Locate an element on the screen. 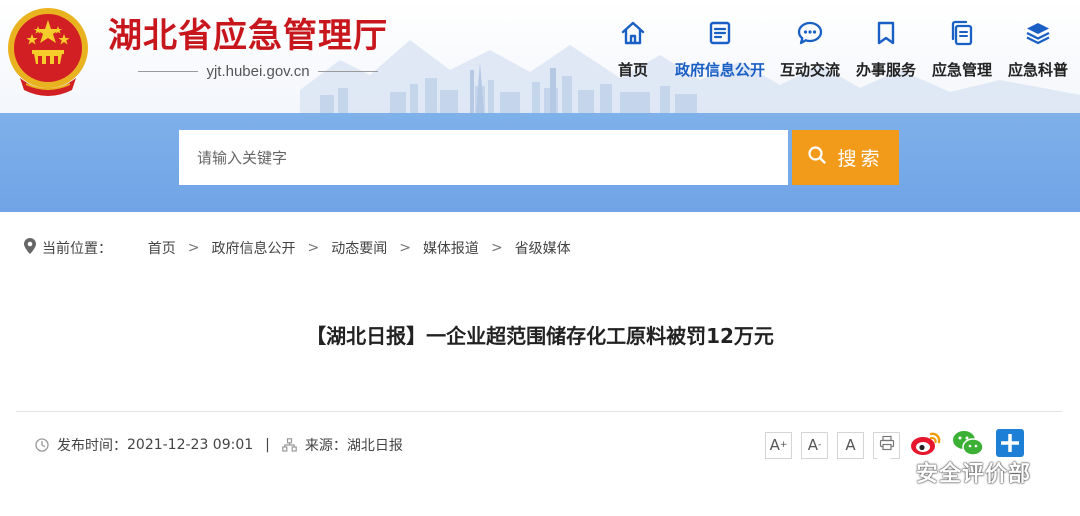 The width and height of the screenshot is (1080, 516). search-button: 搜索 is located at coordinates (845, 157).